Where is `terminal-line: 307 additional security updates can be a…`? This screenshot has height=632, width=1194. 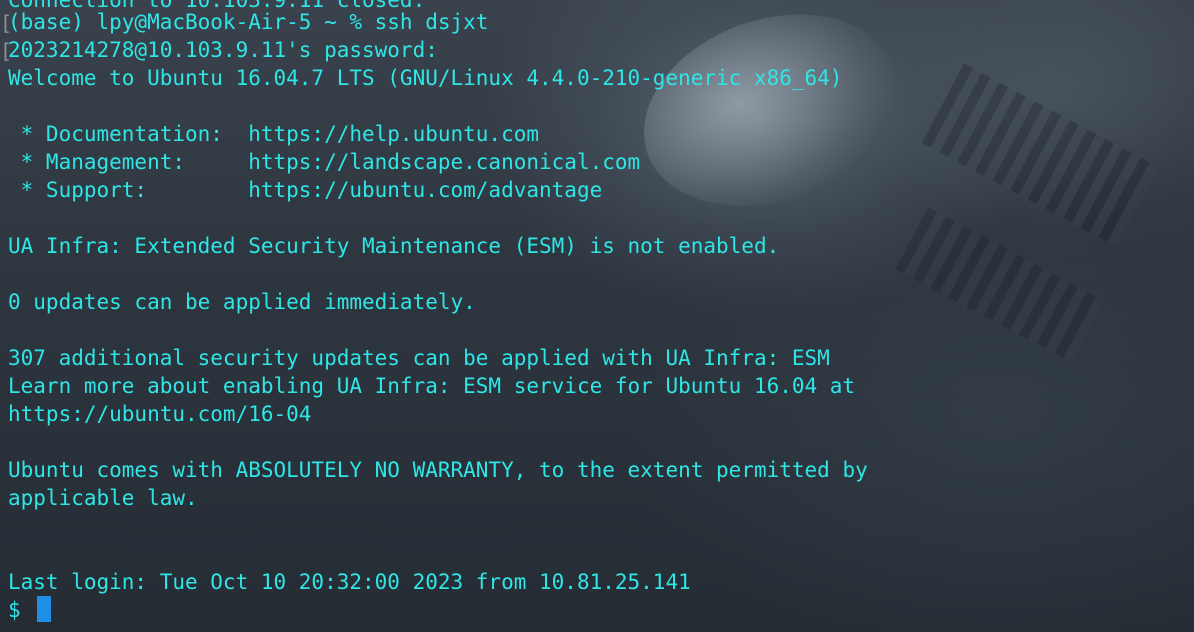
terminal-line: 307 additional security updates can be a… is located at coordinates (419, 358).